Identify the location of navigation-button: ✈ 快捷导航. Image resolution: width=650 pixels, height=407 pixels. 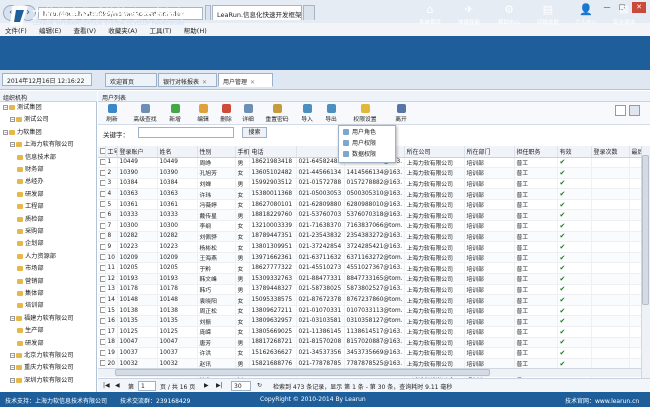
(469, 17).